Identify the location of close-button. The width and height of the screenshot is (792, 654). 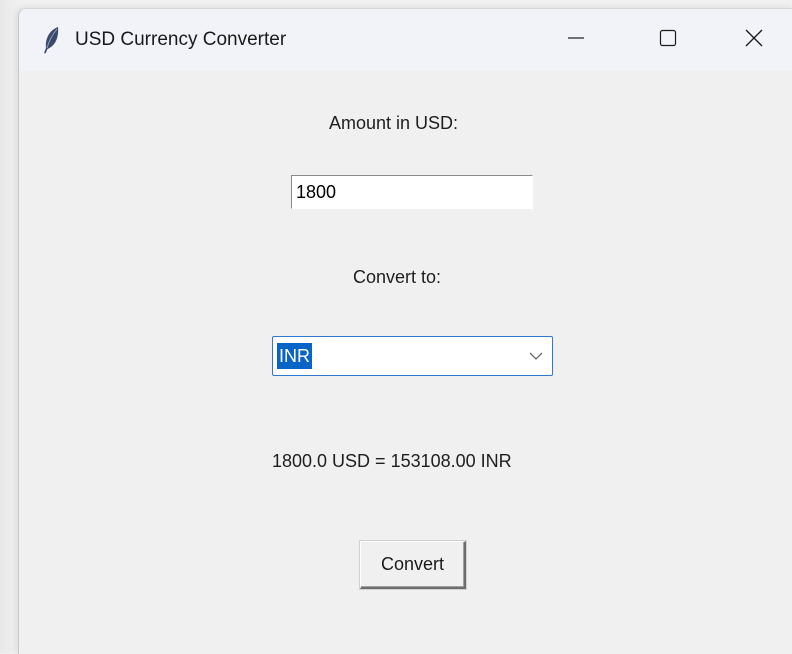
(753, 40).